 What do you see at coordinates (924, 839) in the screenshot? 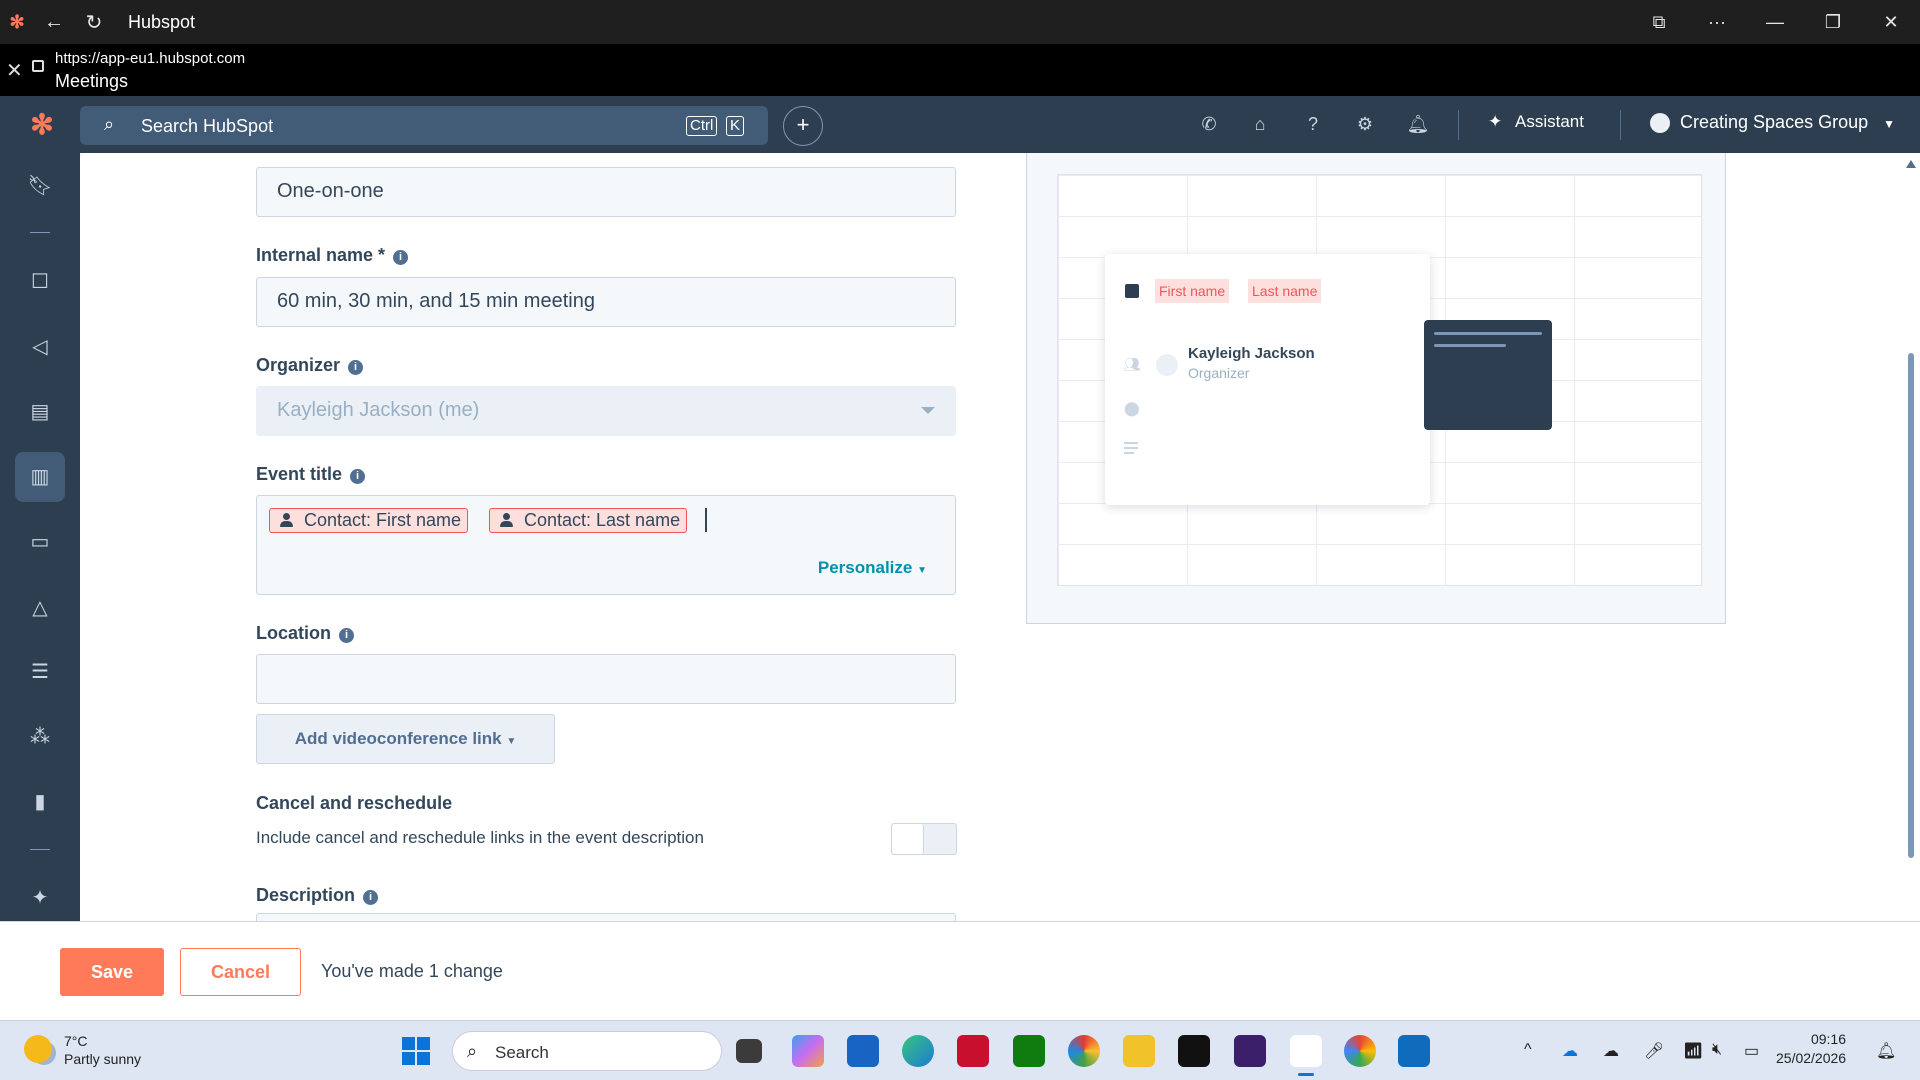
I see `cancel-reschedule-toggle` at bounding box center [924, 839].